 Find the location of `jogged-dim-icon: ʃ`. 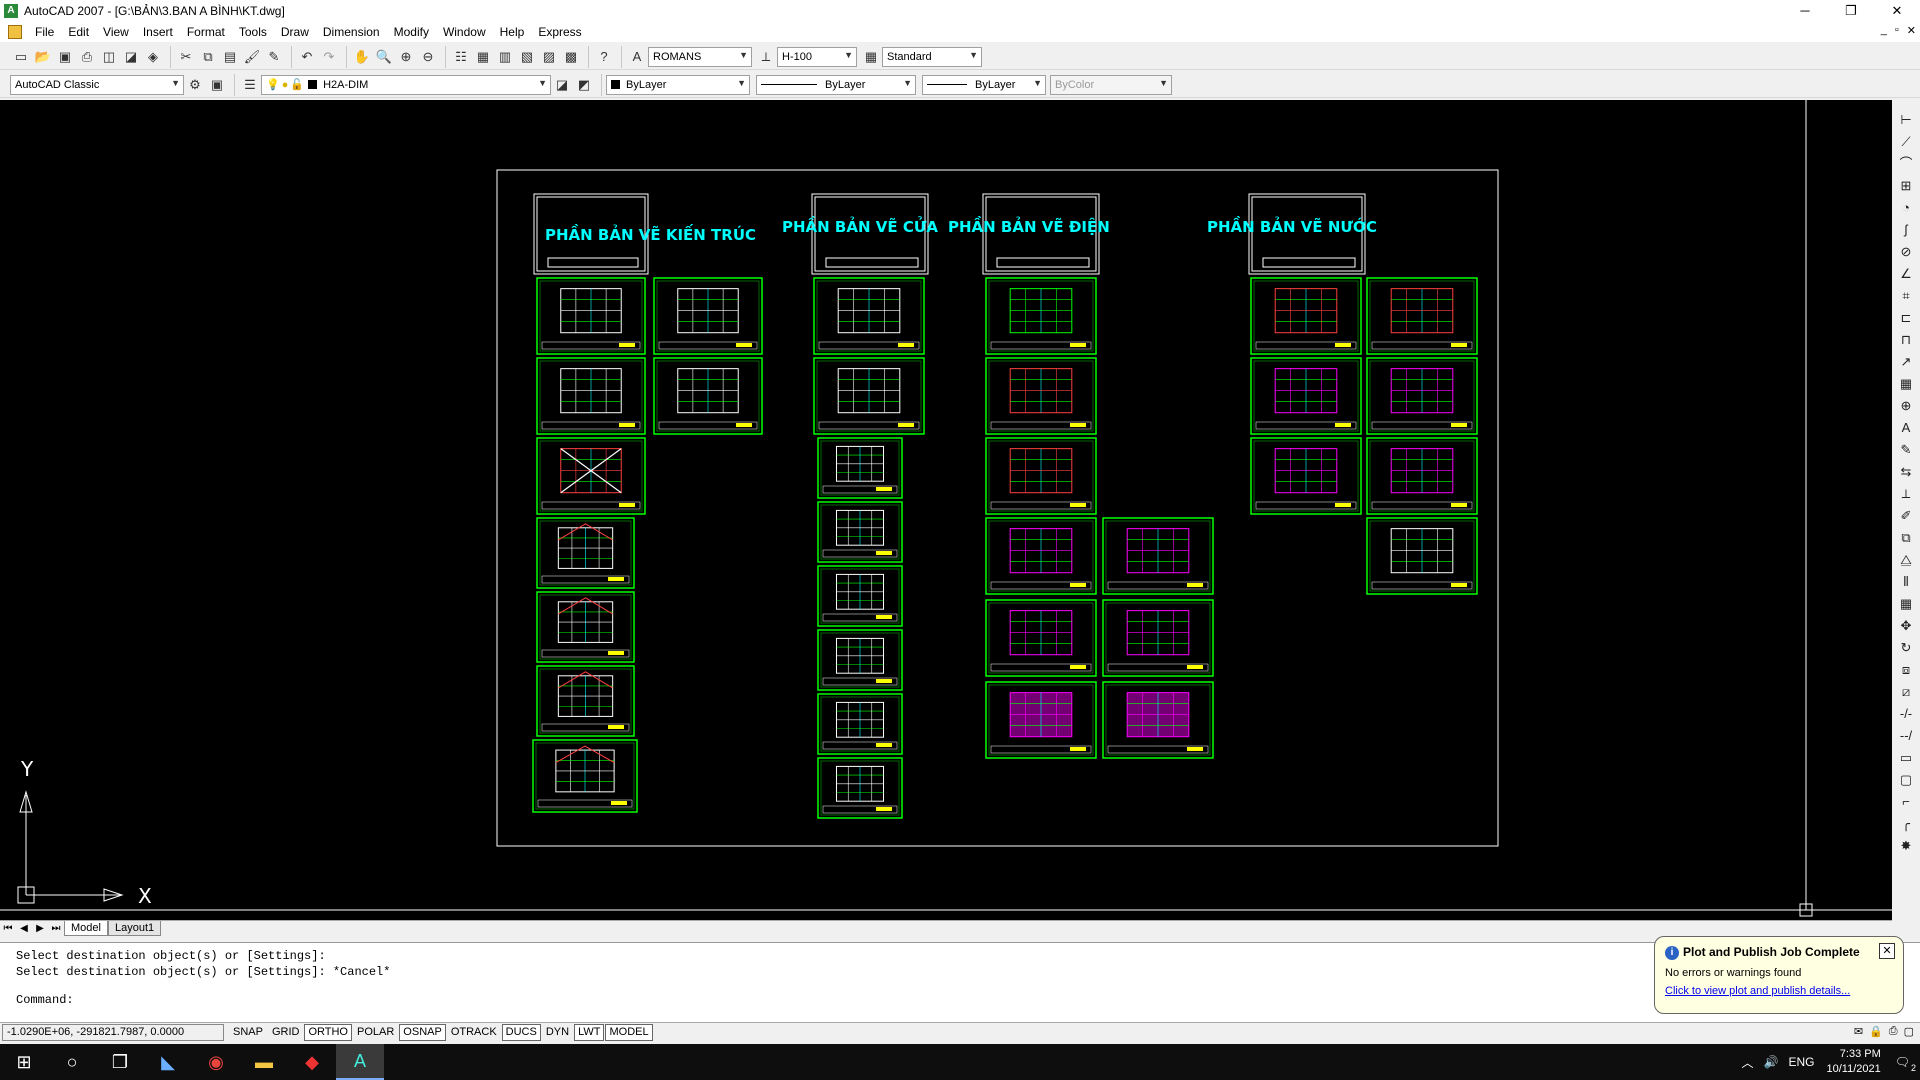

jogged-dim-icon: ʃ is located at coordinates (1906, 230).